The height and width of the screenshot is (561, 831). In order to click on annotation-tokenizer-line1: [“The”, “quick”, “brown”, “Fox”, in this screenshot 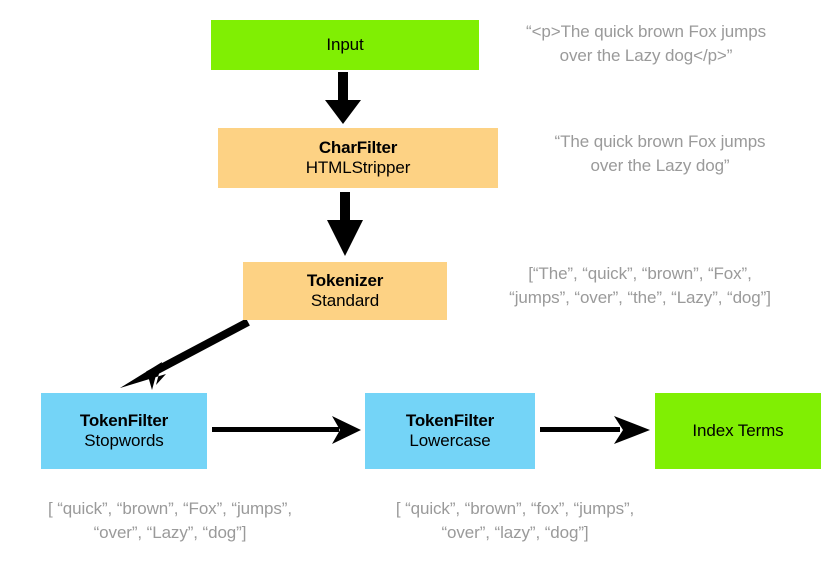, I will do `click(640, 273)`.